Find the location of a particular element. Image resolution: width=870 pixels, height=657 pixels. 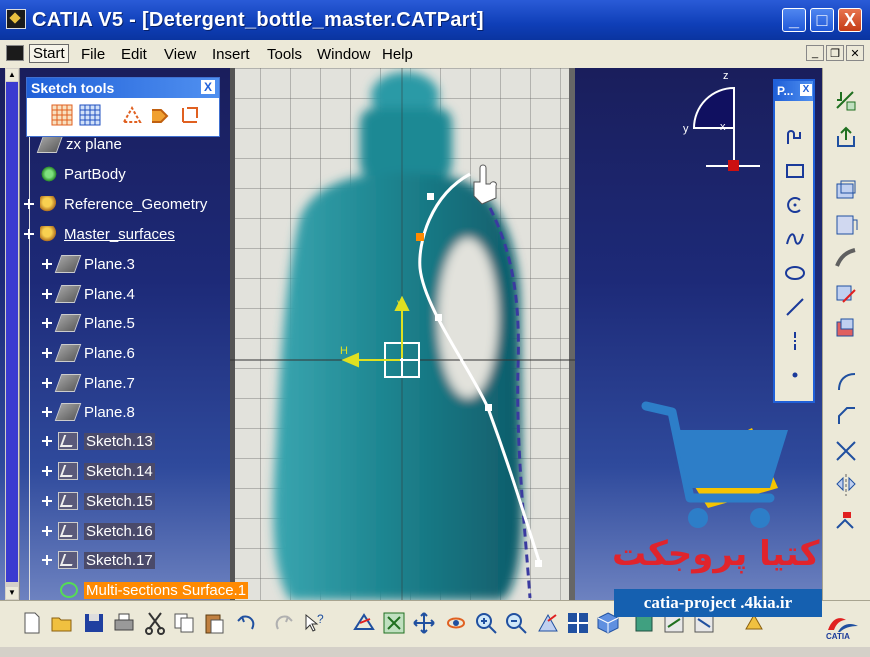

menu-tools: Tools is located at coordinates (284, 54).